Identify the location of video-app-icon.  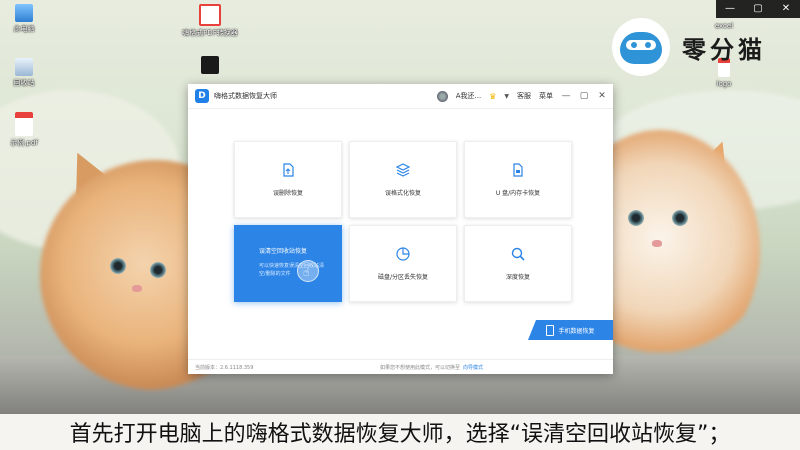
(210, 65).